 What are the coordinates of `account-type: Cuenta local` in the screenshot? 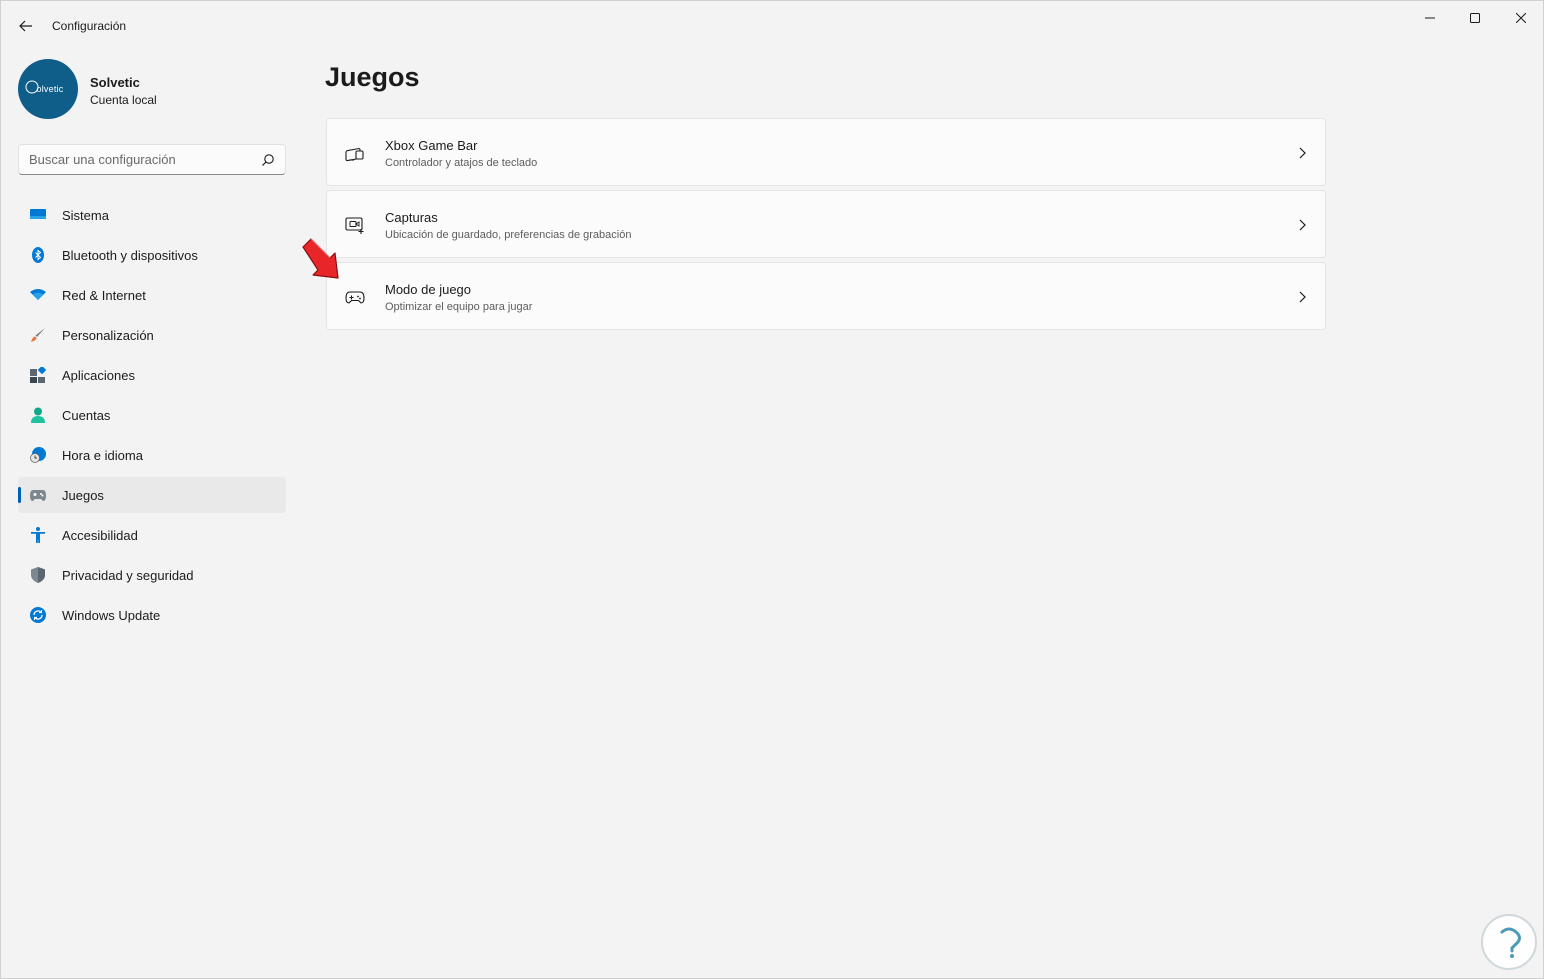 It's located at (123, 100).